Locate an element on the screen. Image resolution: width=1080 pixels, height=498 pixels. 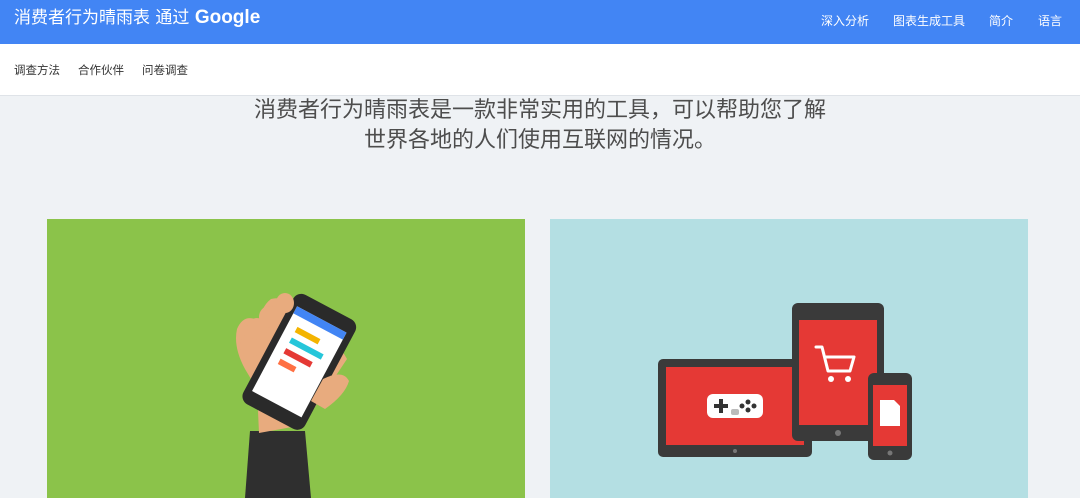
monitor-icon is located at coordinates (735, 408).